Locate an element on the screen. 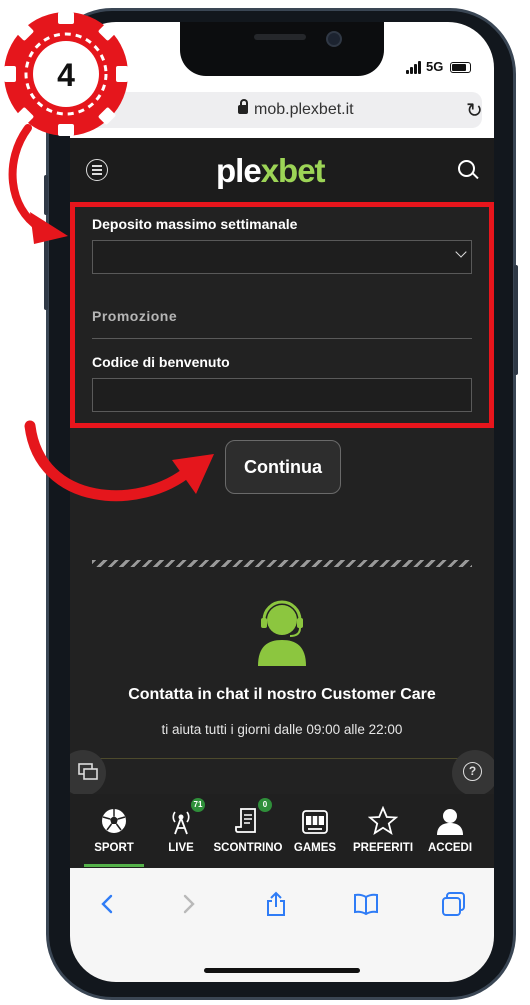  home-indicator is located at coordinates (282, 970).